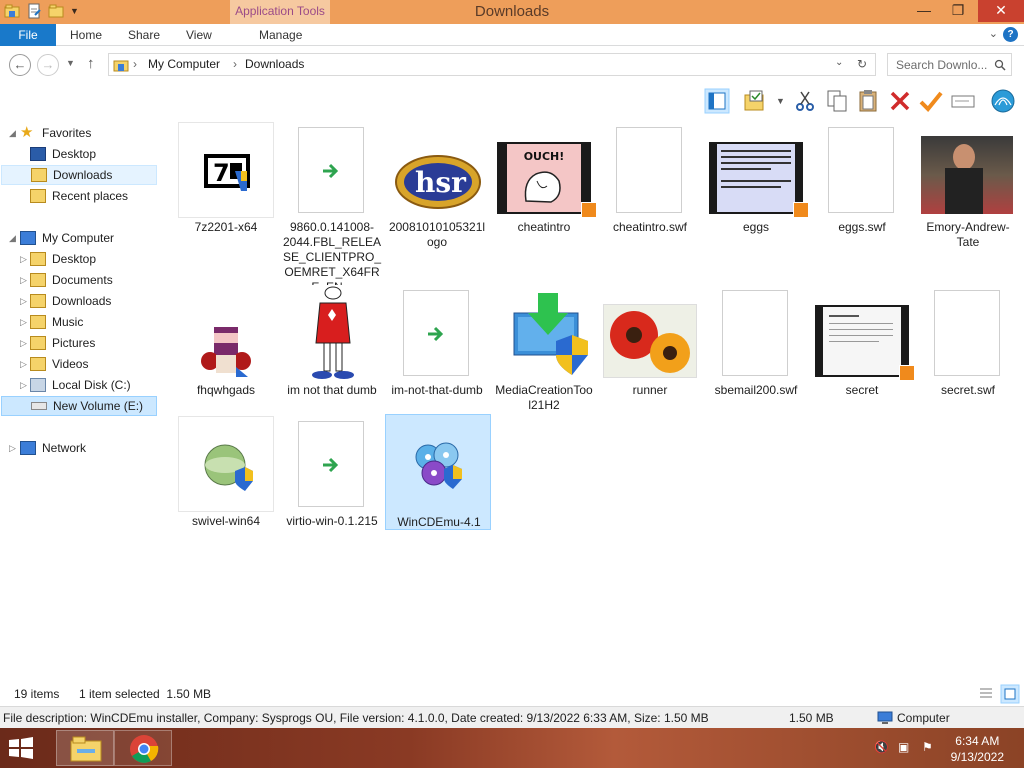  Describe the element at coordinates (930, 748) in the screenshot. I see `action-center-flag-icon: ⚑` at that location.